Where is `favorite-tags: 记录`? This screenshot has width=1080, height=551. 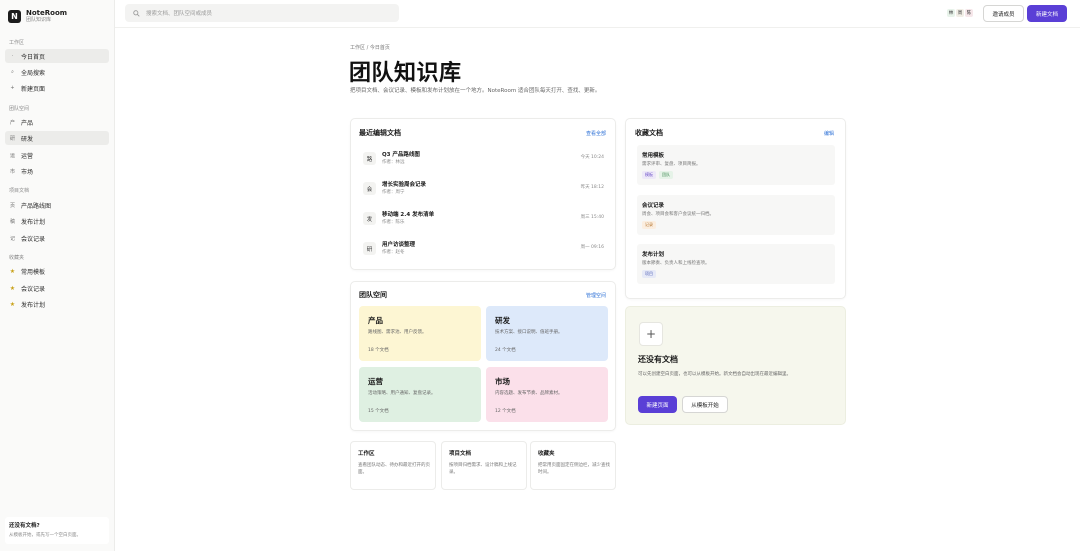
favorite-tags: 记录 is located at coordinates (649, 225).